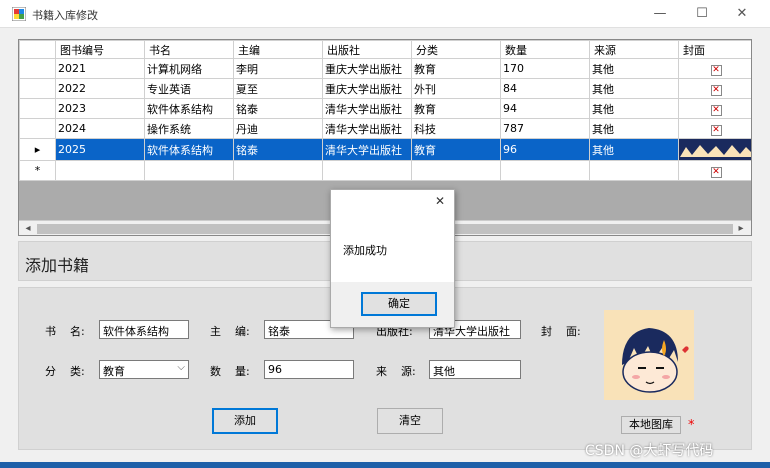  I want to click on add-button: 添加, so click(245, 421).